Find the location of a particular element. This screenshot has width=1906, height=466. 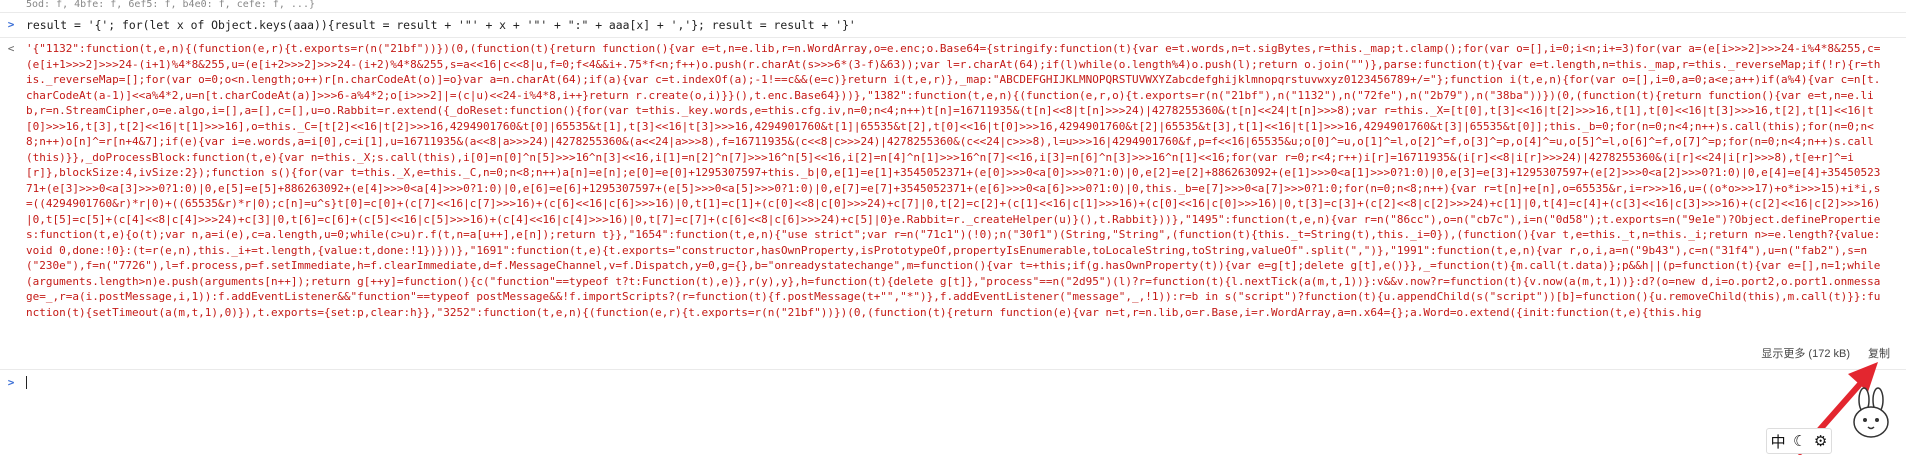

gear-icon: ⚙ is located at coordinates (1820, 441).